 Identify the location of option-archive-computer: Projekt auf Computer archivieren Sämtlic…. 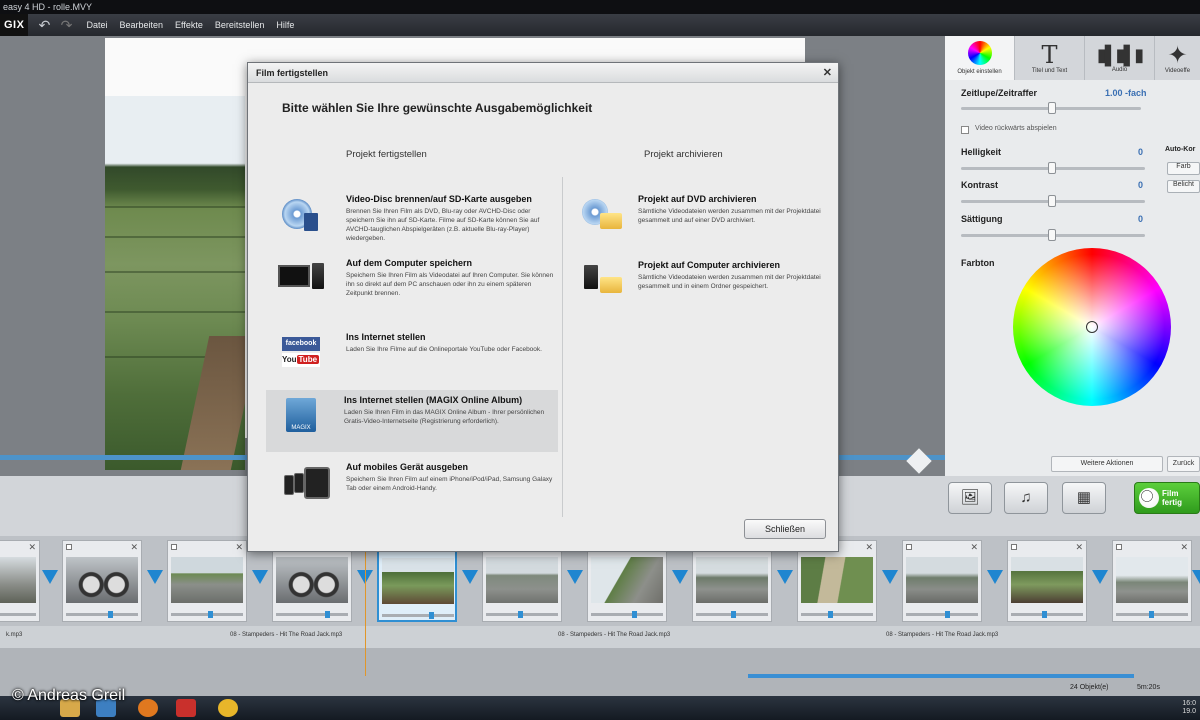
(699, 283).